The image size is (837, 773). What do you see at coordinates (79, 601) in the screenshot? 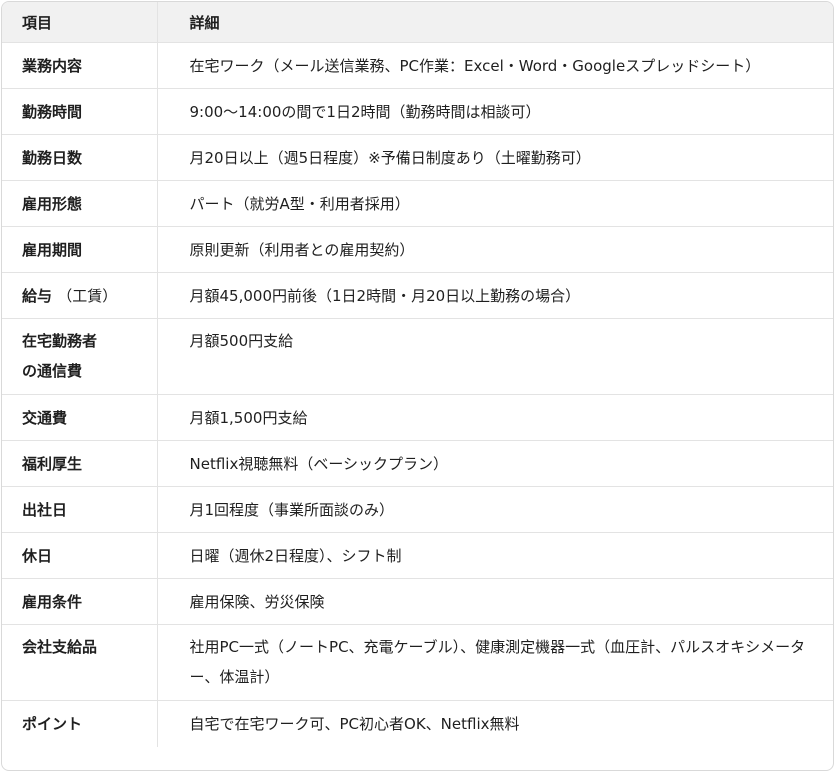
I see `row-label: 雇用条件` at bounding box center [79, 601].